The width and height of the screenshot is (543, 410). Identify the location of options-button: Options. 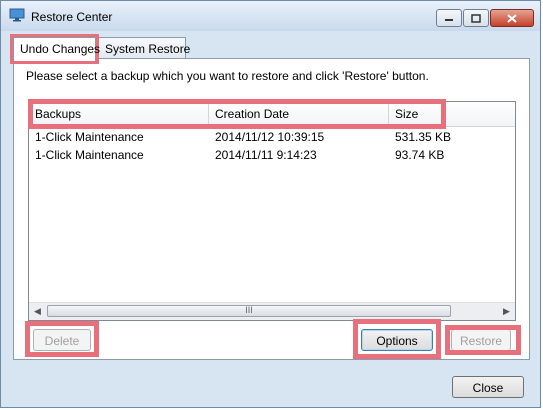
(397, 340).